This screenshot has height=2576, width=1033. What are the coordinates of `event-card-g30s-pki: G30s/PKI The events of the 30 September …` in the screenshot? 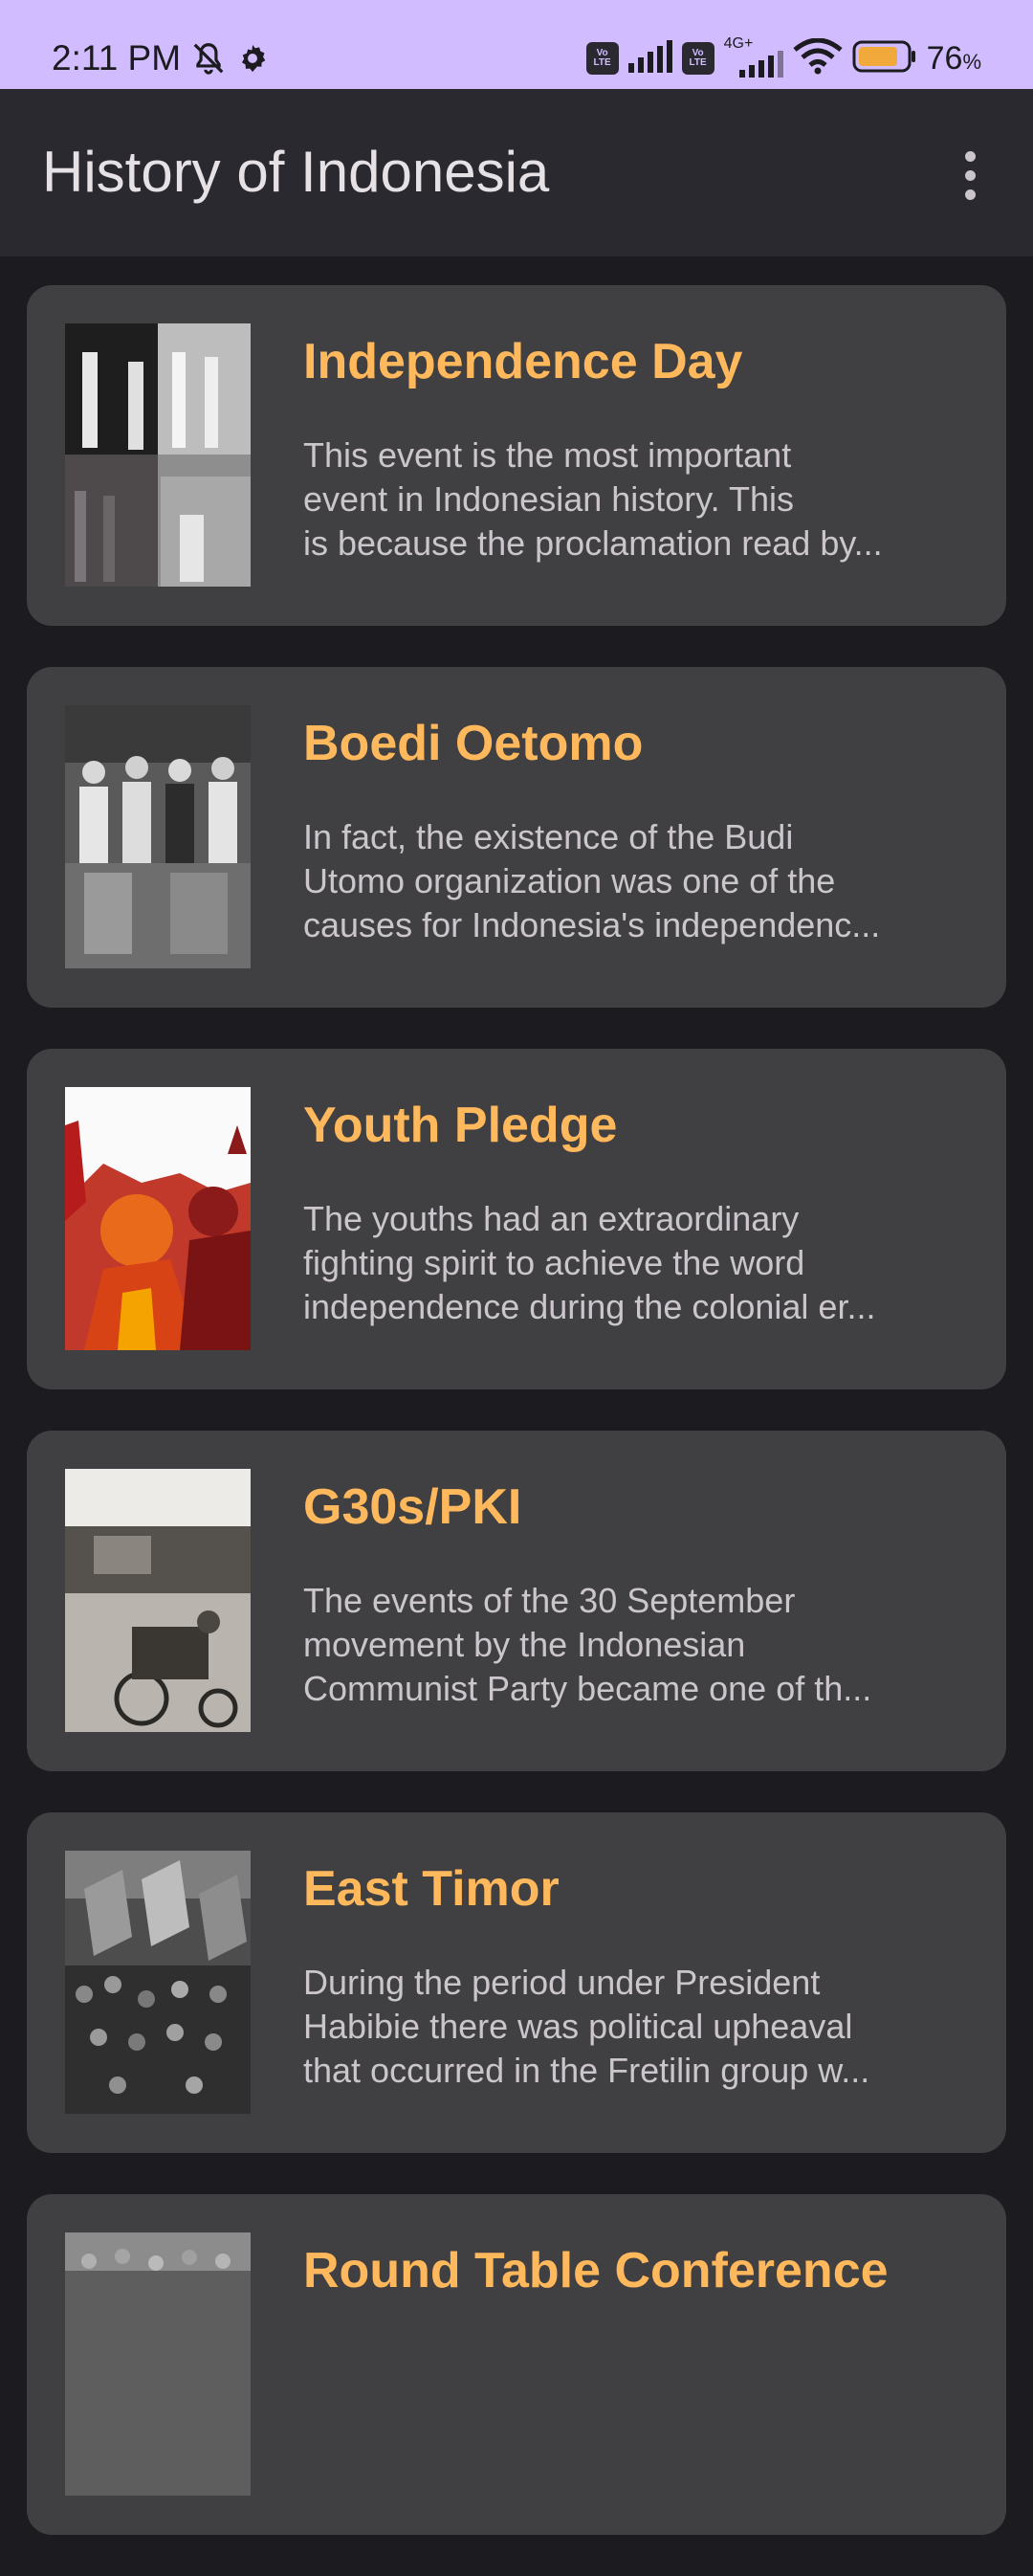 It's located at (516, 1601).